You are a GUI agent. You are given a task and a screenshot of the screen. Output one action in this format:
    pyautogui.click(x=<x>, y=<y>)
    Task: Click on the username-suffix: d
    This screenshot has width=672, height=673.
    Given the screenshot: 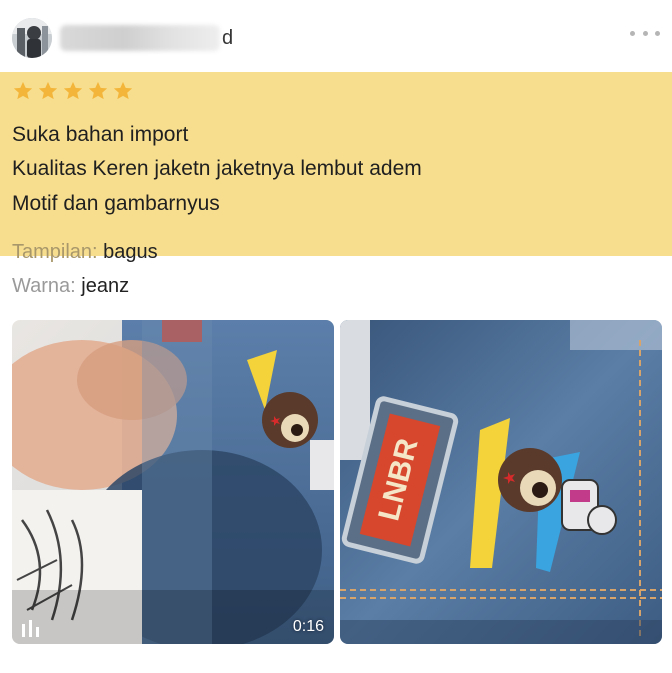 What is the action you would take?
    pyautogui.click(x=228, y=37)
    